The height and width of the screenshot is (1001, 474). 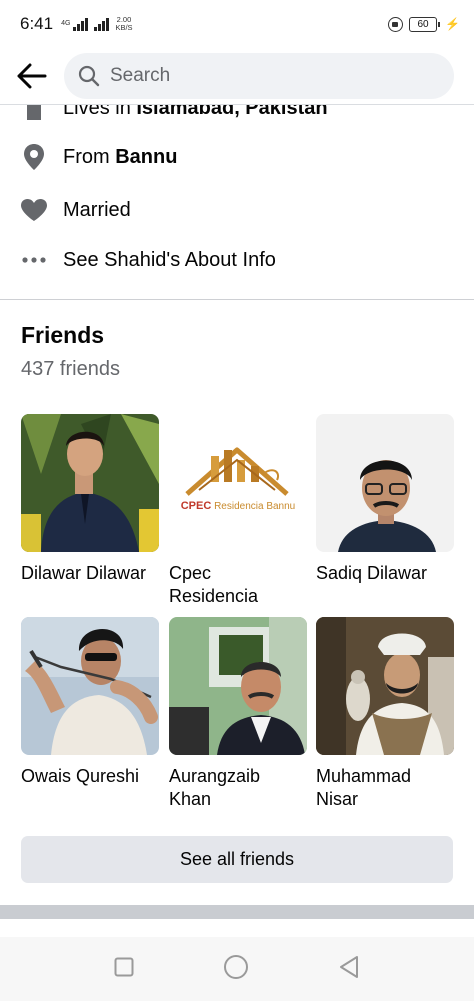 I want to click on triangle-back-icon, so click(x=348, y=966).